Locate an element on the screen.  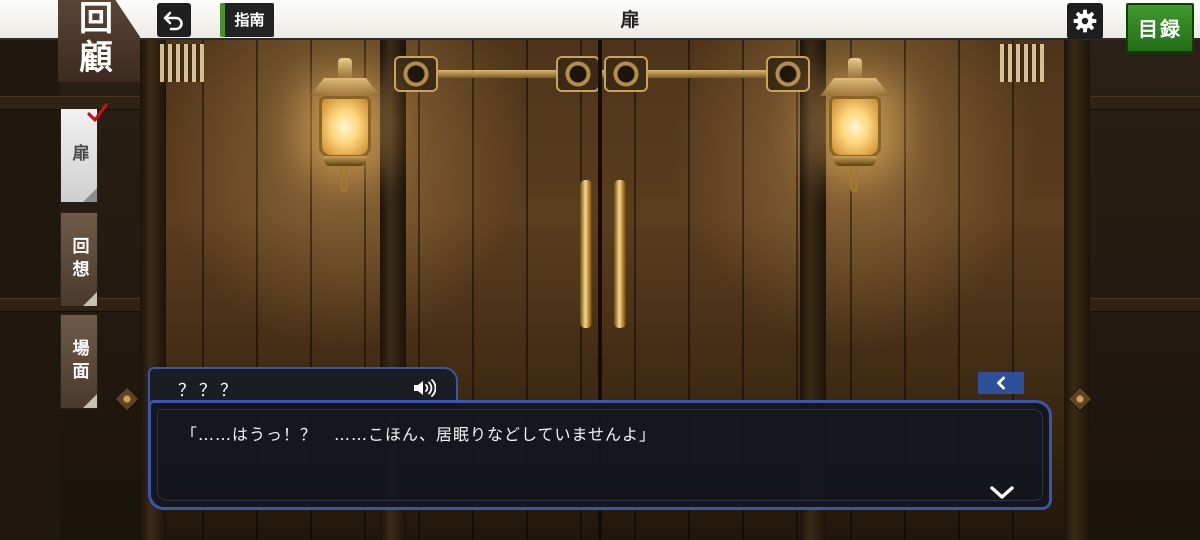
index-button: 目録 is located at coordinates (1160, 28).